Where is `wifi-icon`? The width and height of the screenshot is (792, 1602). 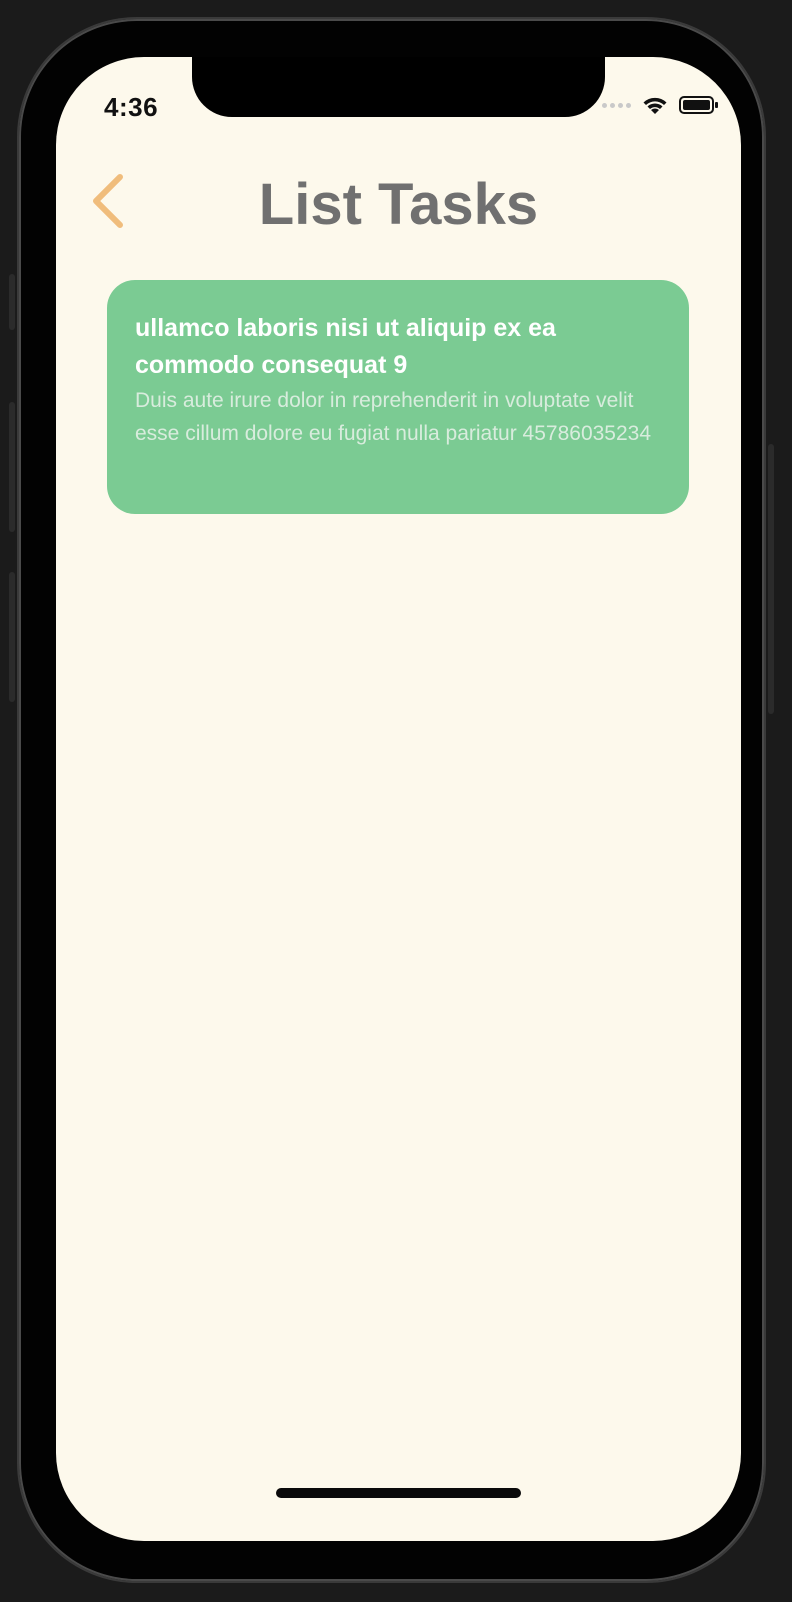 wifi-icon is located at coordinates (655, 105).